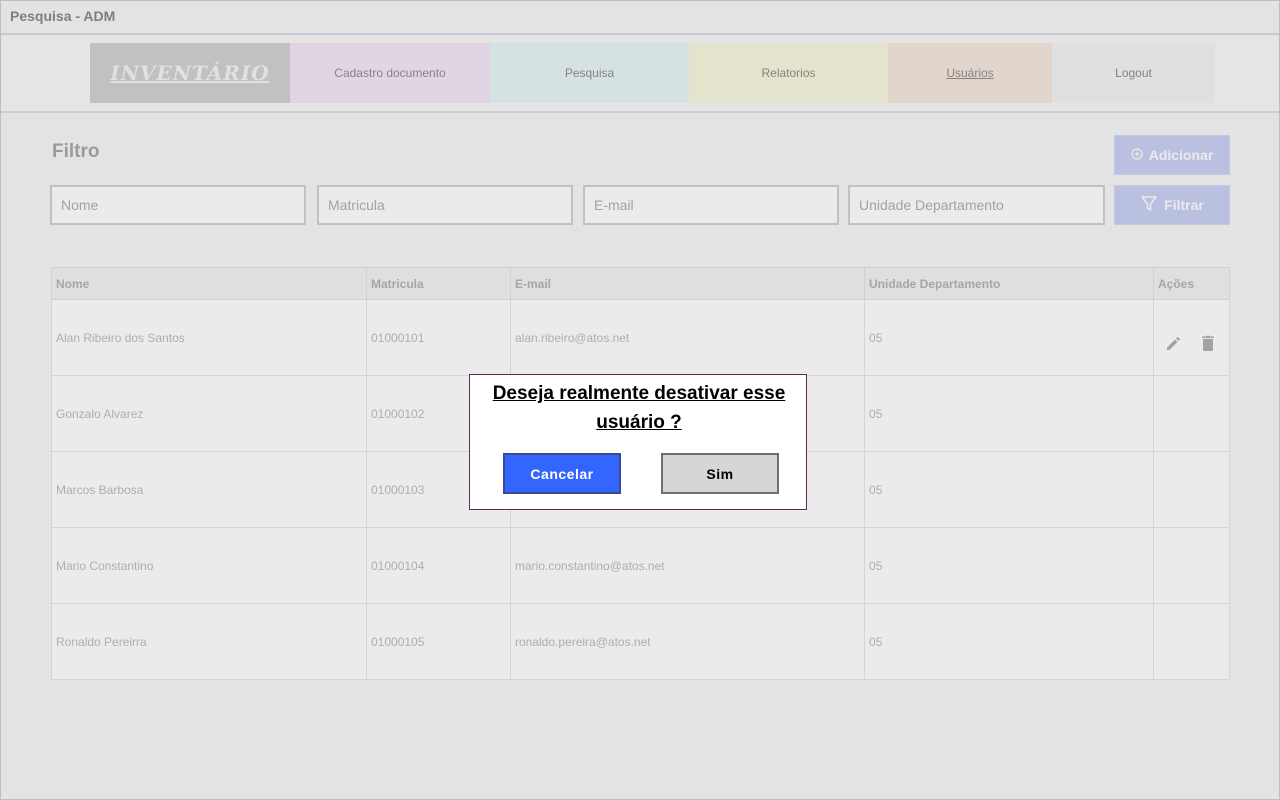 The height and width of the screenshot is (800, 1280). What do you see at coordinates (562, 473) in the screenshot?
I see `cancel-button: Cancelar` at bounding box center [562, 473].